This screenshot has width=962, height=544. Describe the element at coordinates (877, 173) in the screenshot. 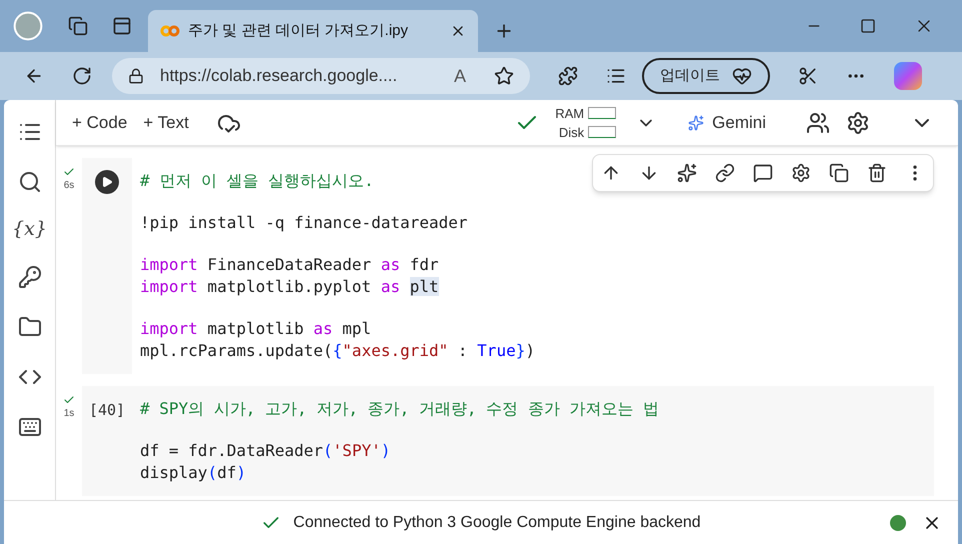

I see `delete-icon` at that location.